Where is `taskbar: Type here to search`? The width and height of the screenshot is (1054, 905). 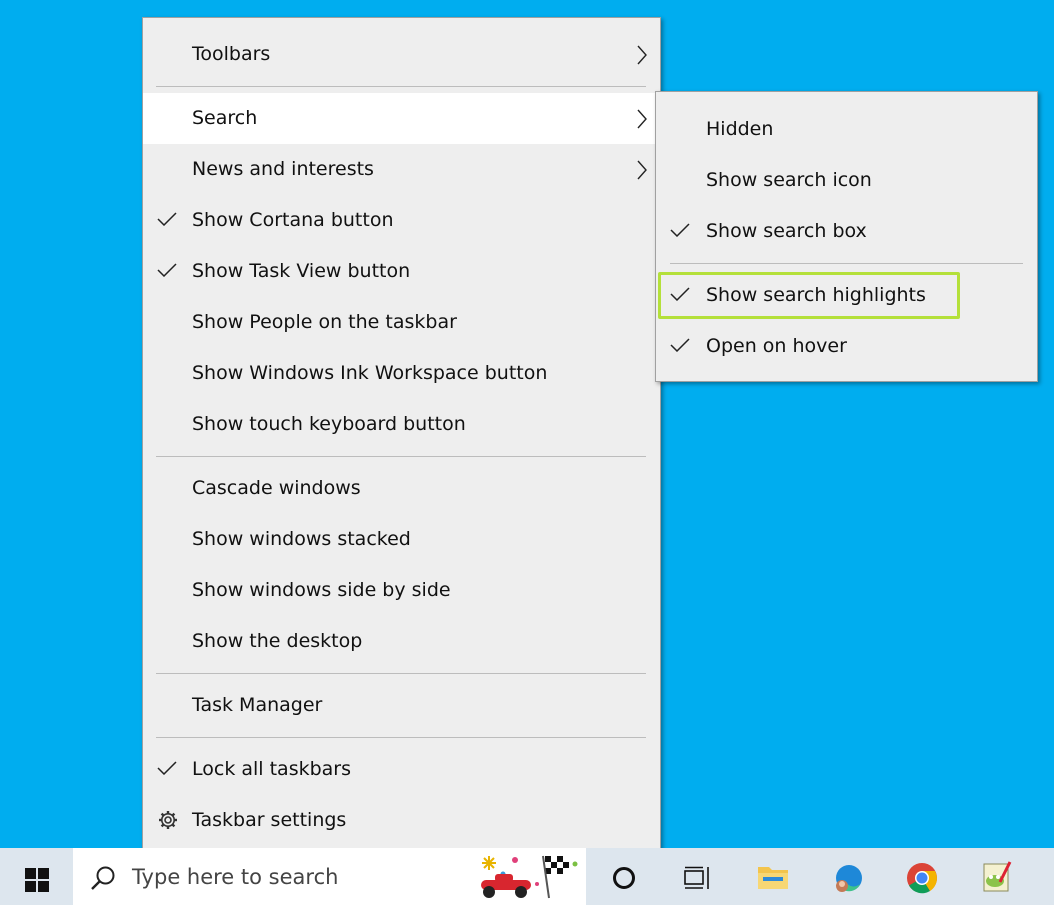 taskbar: Type here to search is located at coordinates (527, 876).